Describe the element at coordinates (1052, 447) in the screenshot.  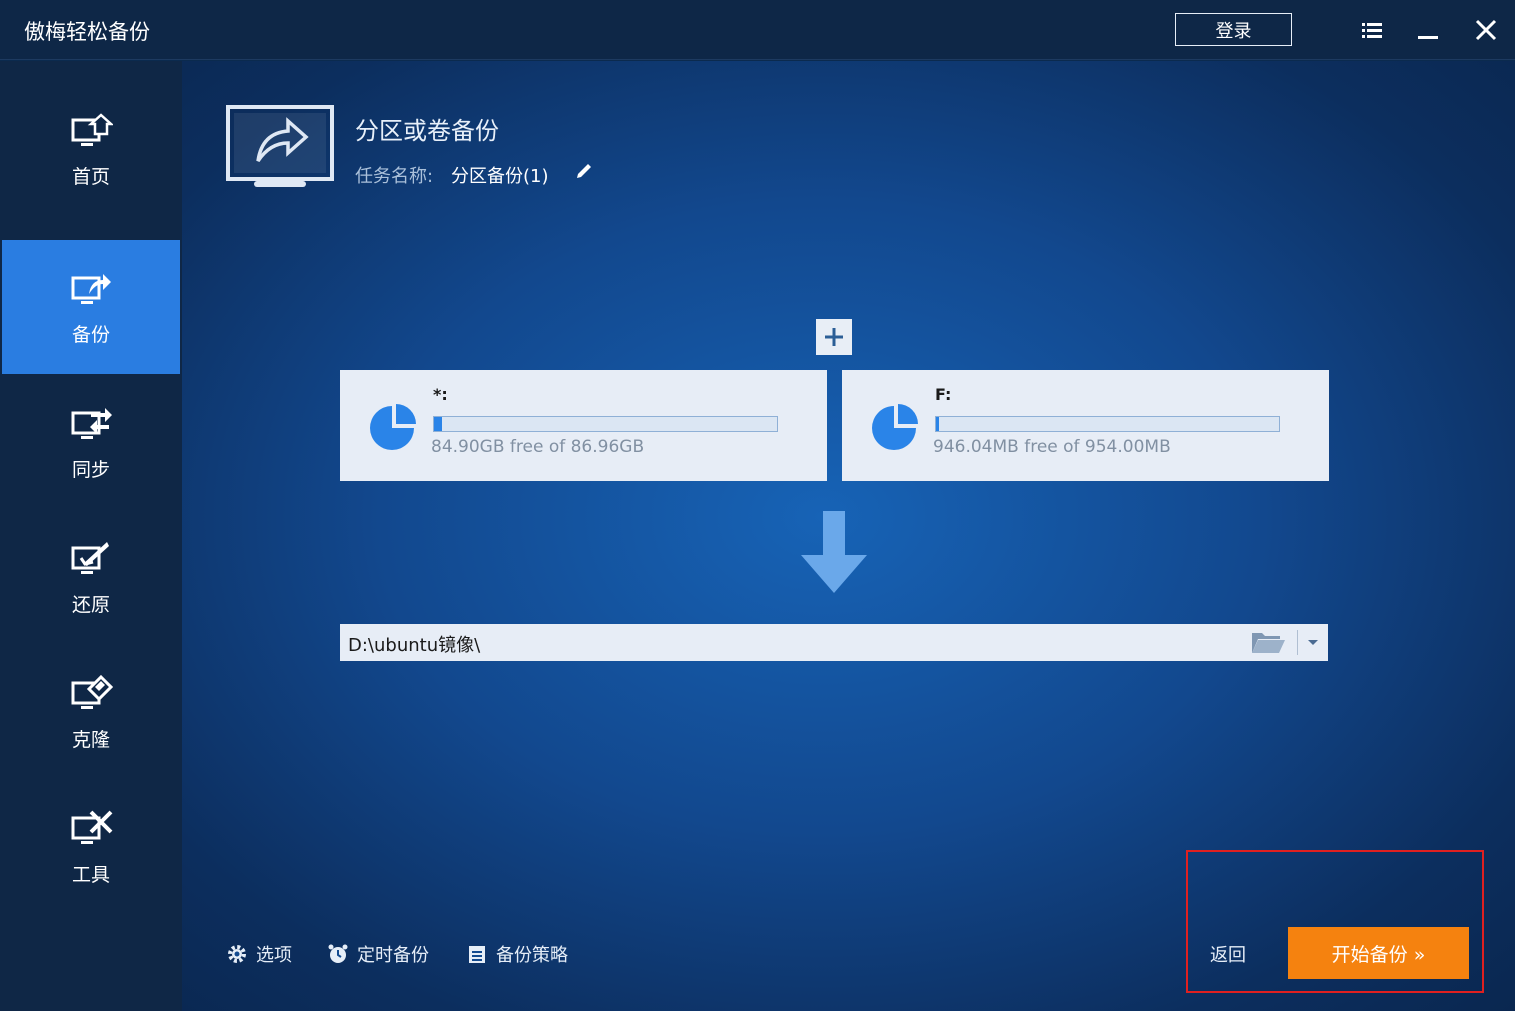
I see `free-space-text: 946.04MB free of 954.00MB` at that location.